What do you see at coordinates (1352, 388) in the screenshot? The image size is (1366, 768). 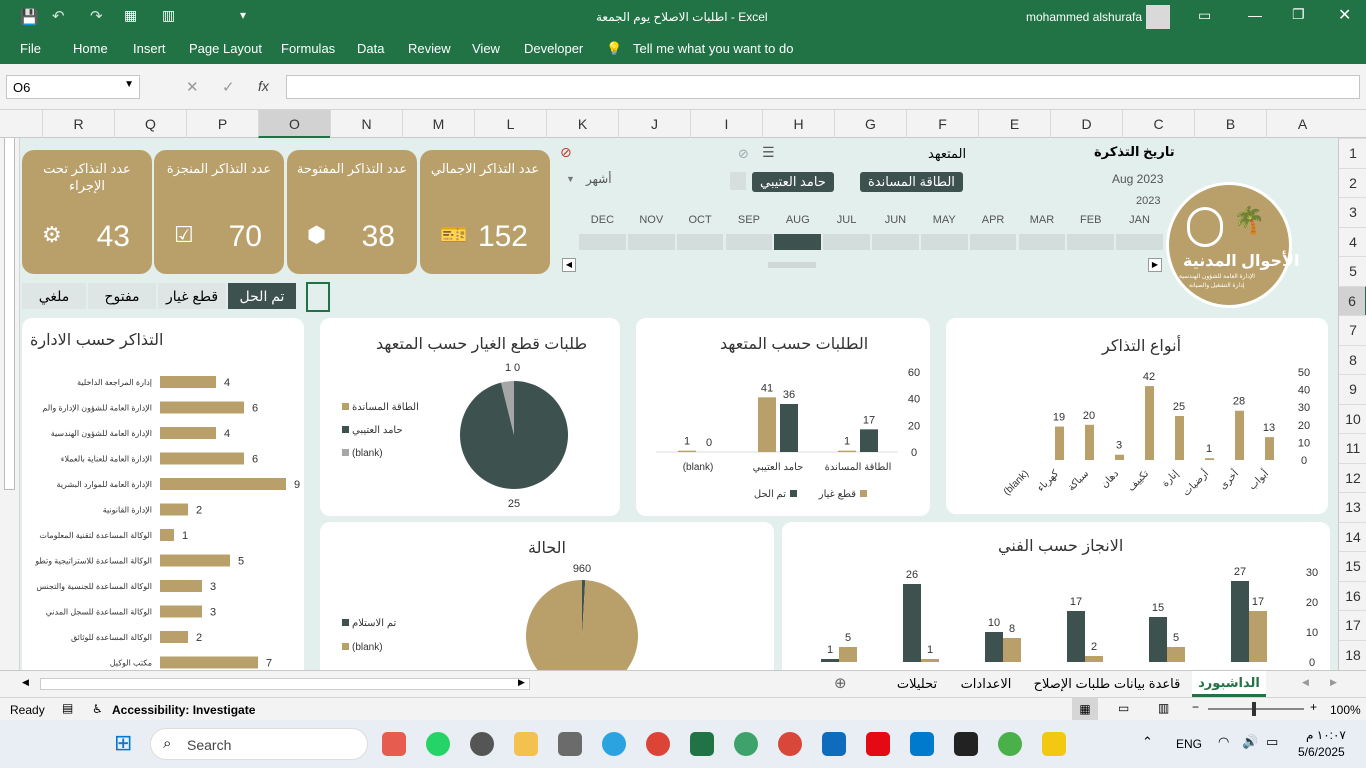 I see `row-header-9: 9` at bounding box center [1352, 388].